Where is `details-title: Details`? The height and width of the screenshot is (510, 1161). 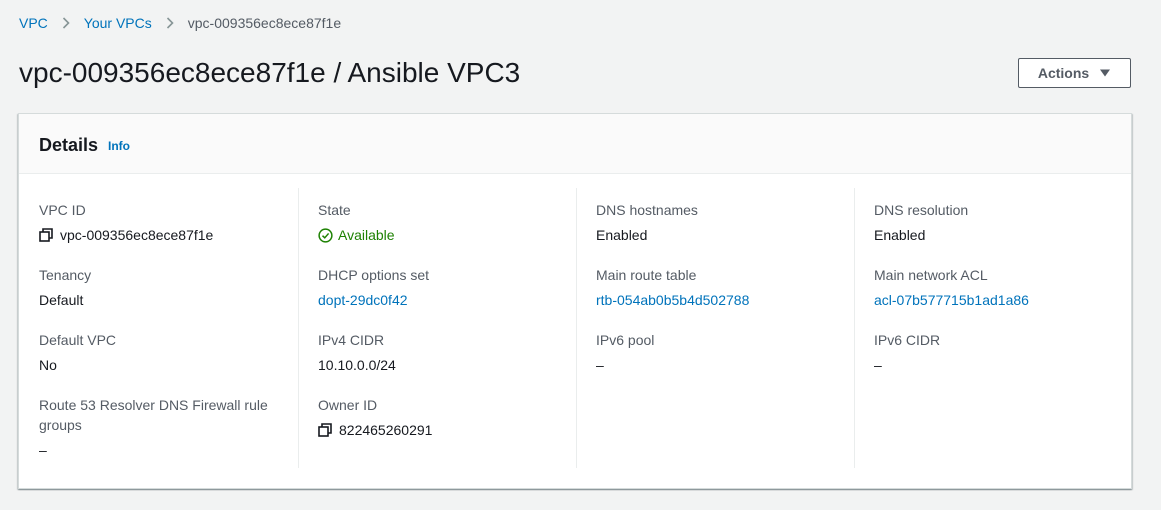
details-title: Details is located at coordinates (69, 145).